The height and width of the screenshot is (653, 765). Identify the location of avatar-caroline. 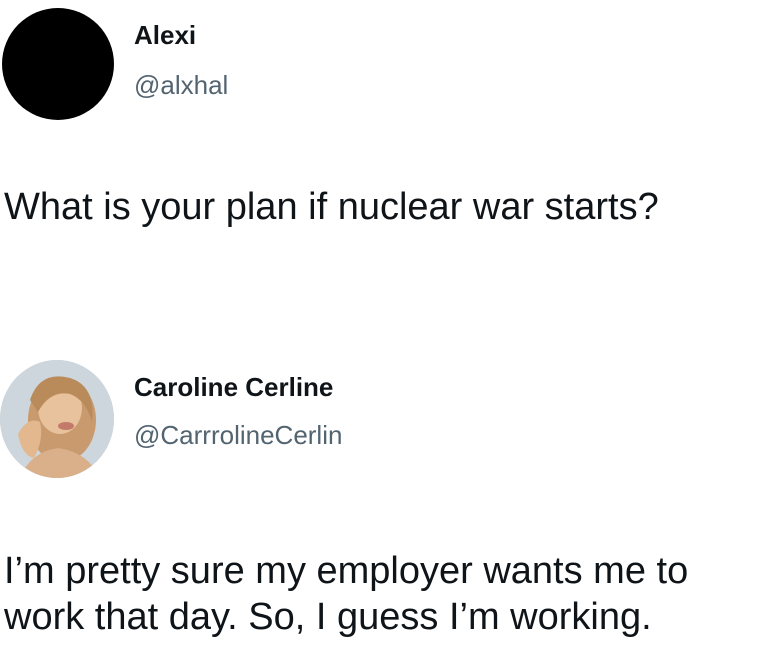
(57, 419).